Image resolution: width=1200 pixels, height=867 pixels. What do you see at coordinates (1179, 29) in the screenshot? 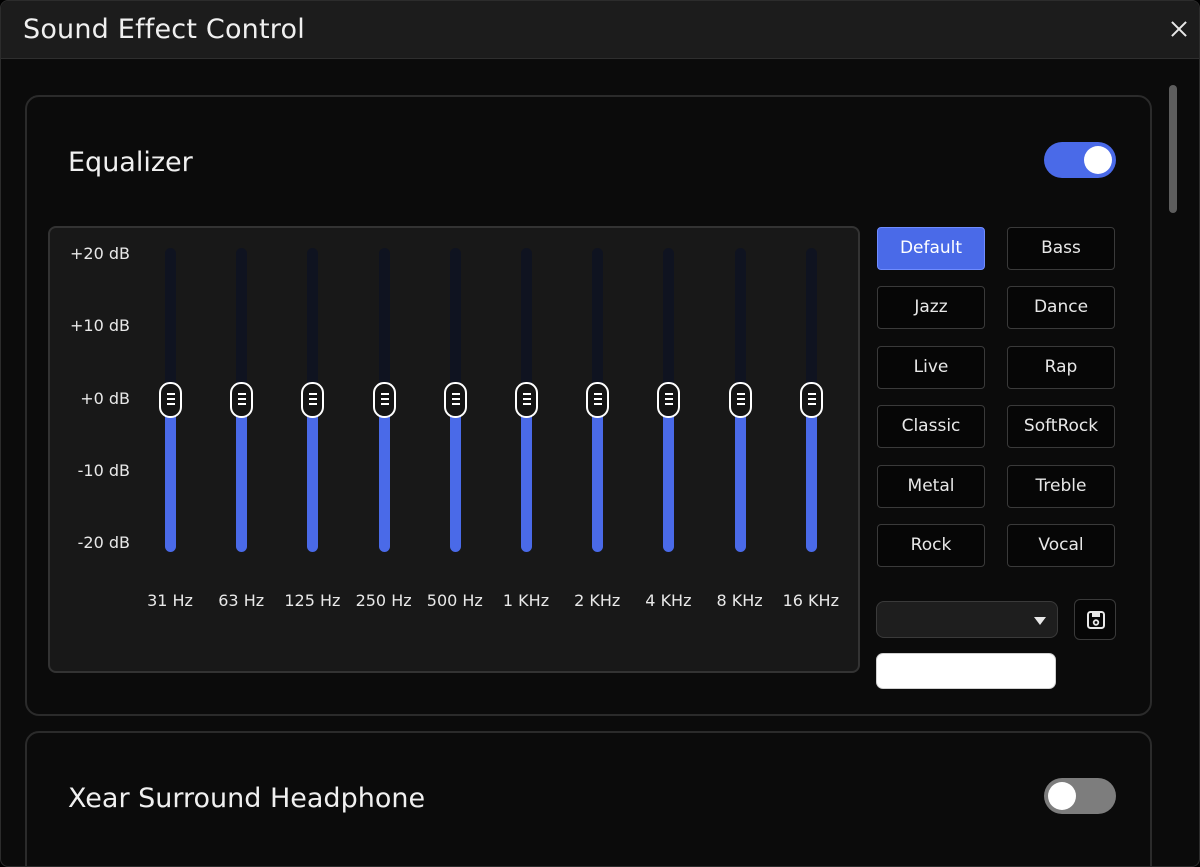
I see `close-icon` at bounding box center [1179, 29].